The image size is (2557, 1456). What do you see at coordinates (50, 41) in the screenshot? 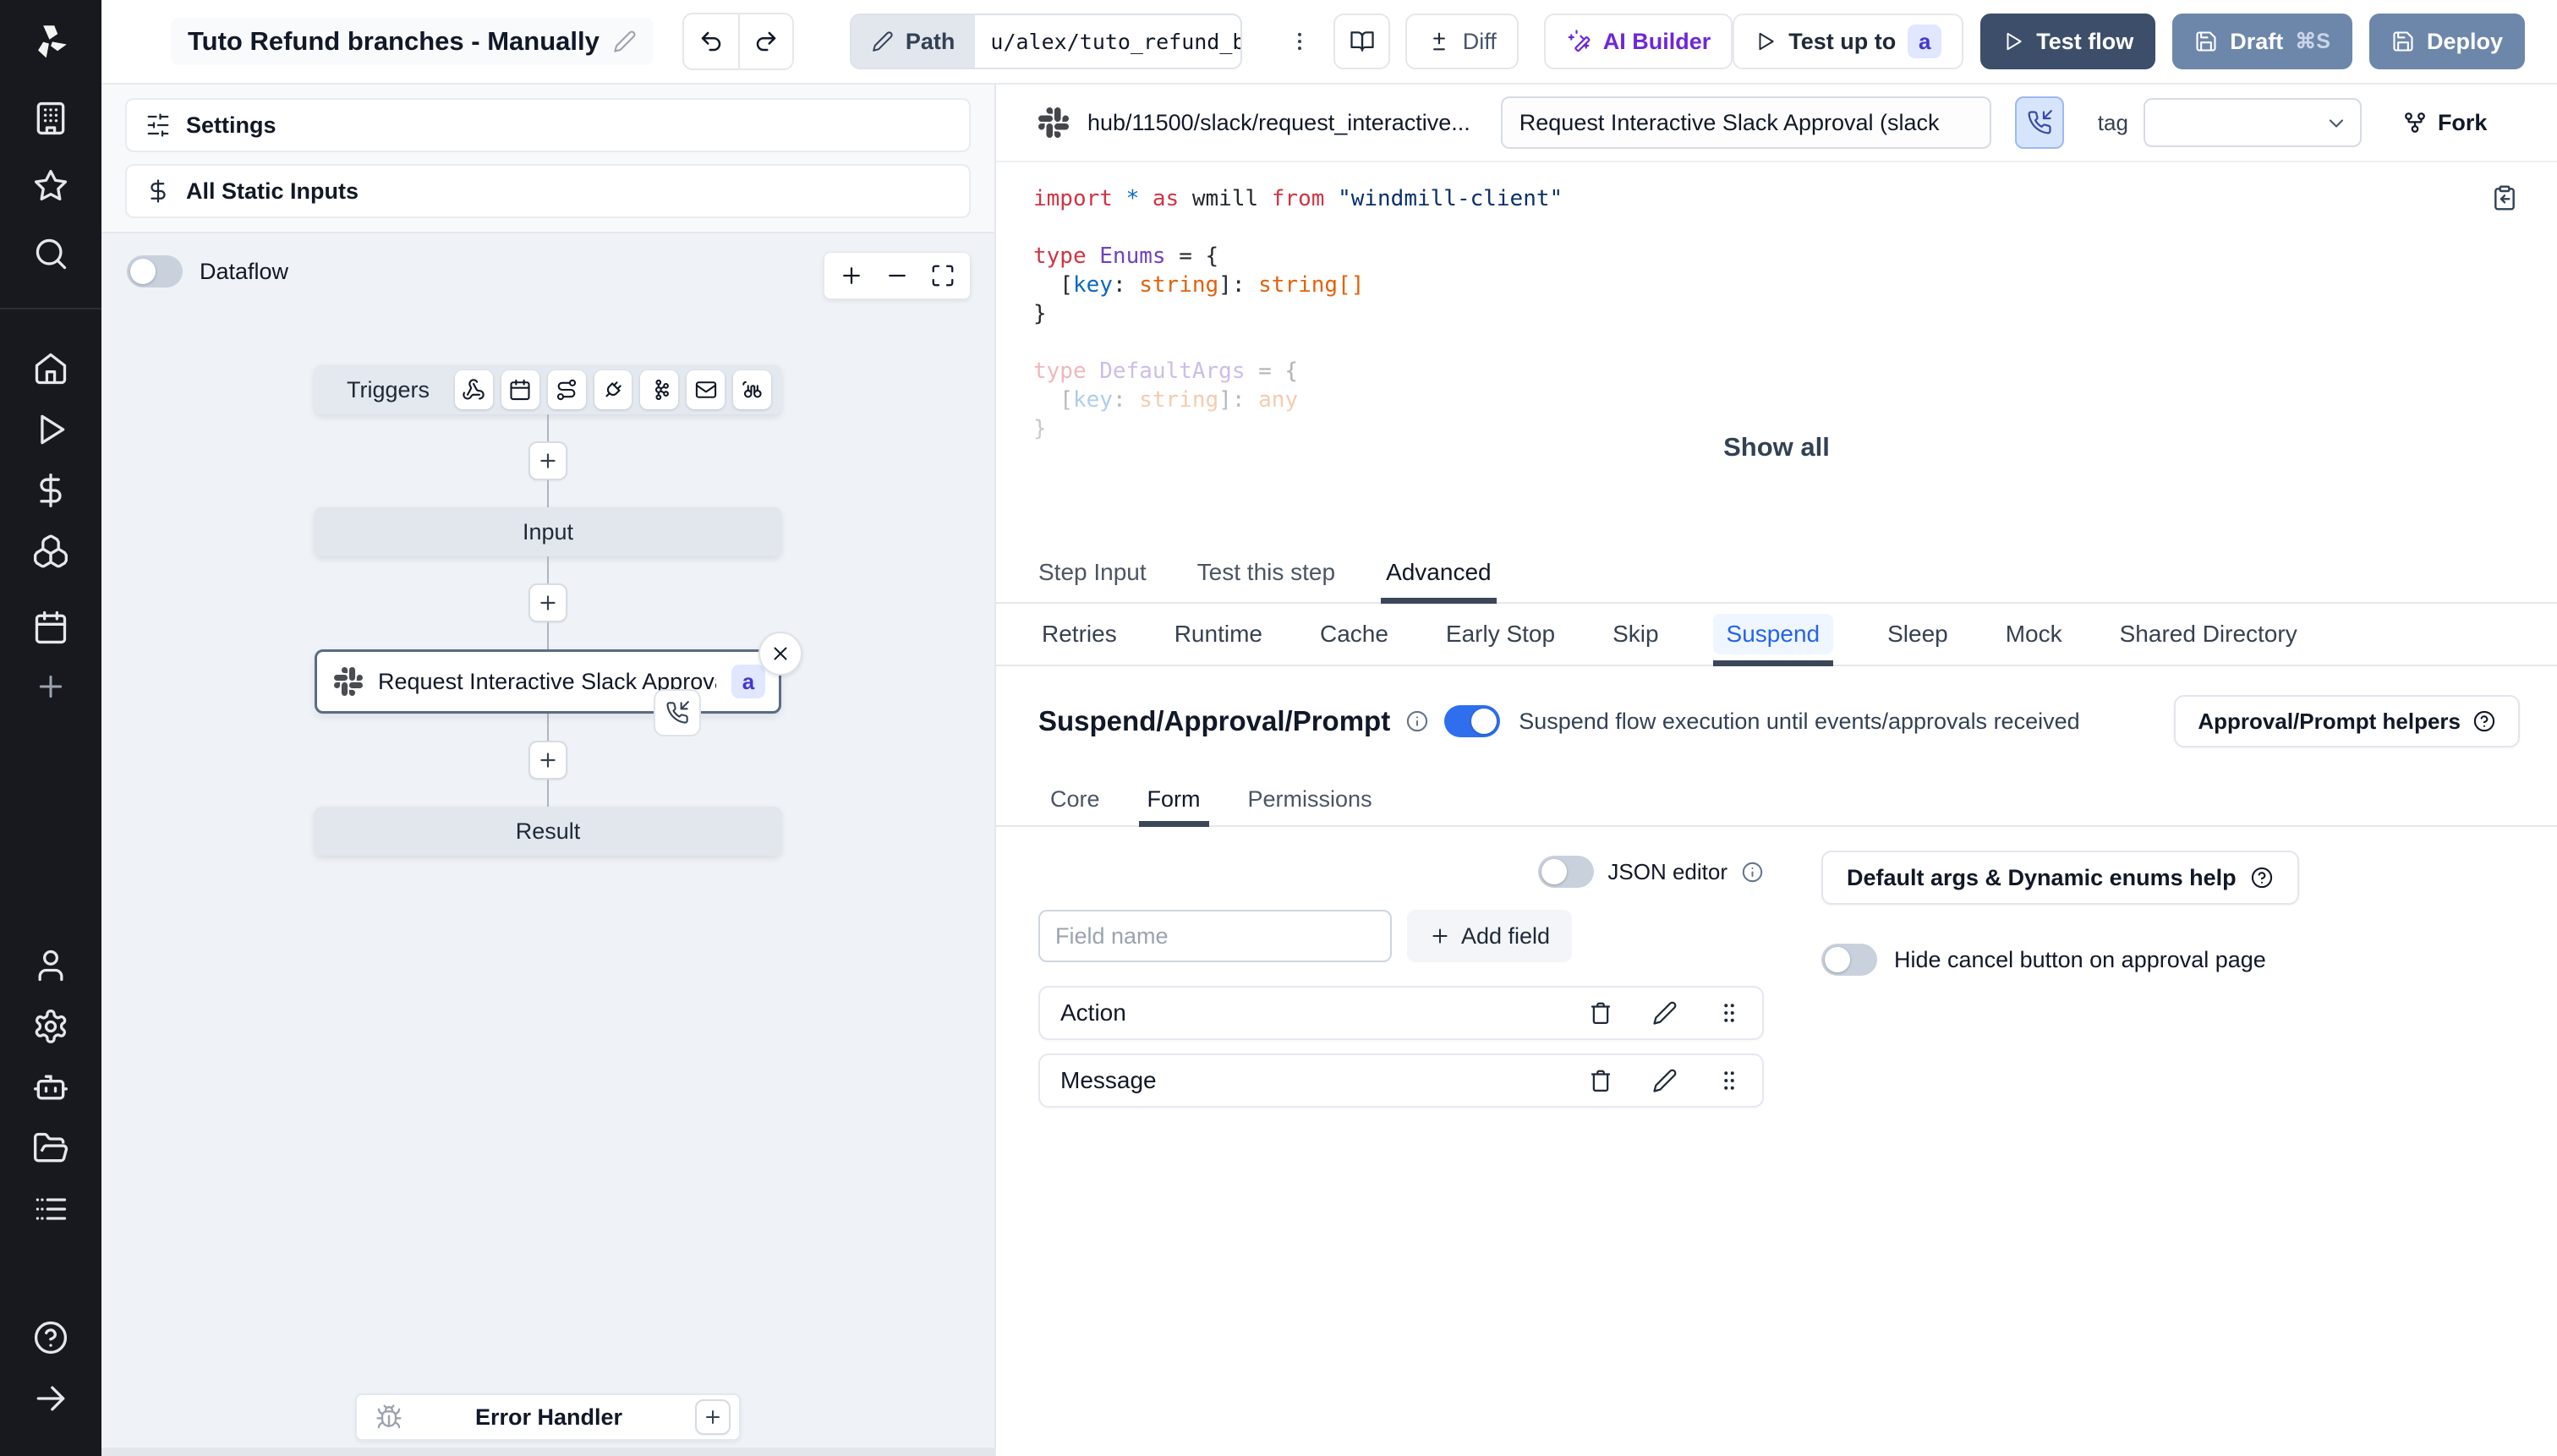
I see `windmill-logo` at bounding box center [50, 41].